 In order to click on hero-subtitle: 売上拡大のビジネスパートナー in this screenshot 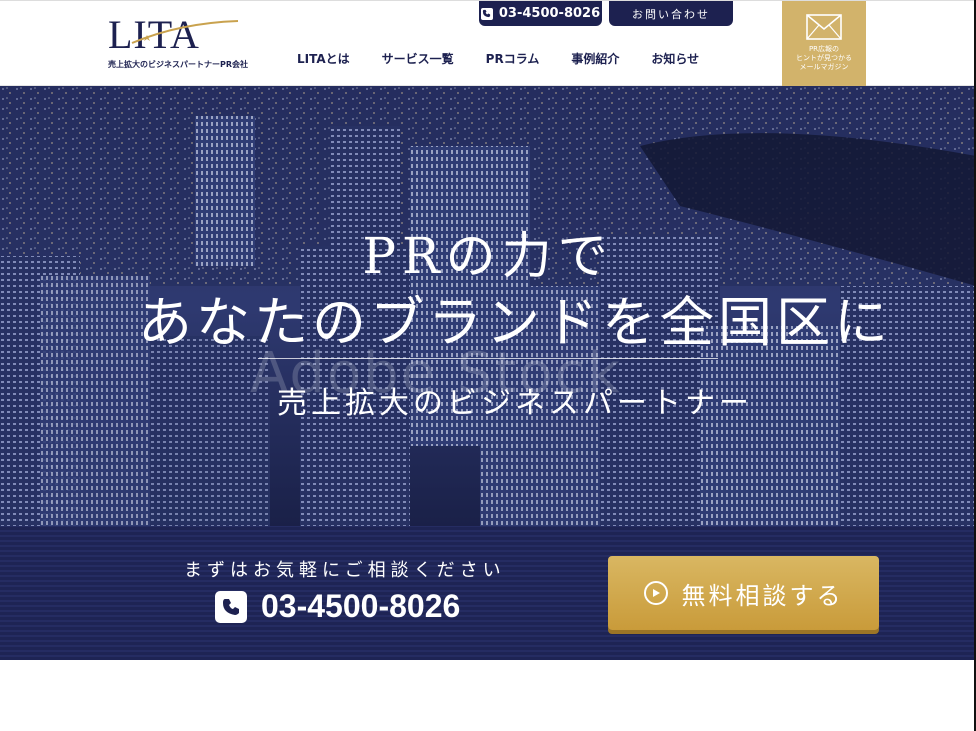, I will do `click(515, 403)`.